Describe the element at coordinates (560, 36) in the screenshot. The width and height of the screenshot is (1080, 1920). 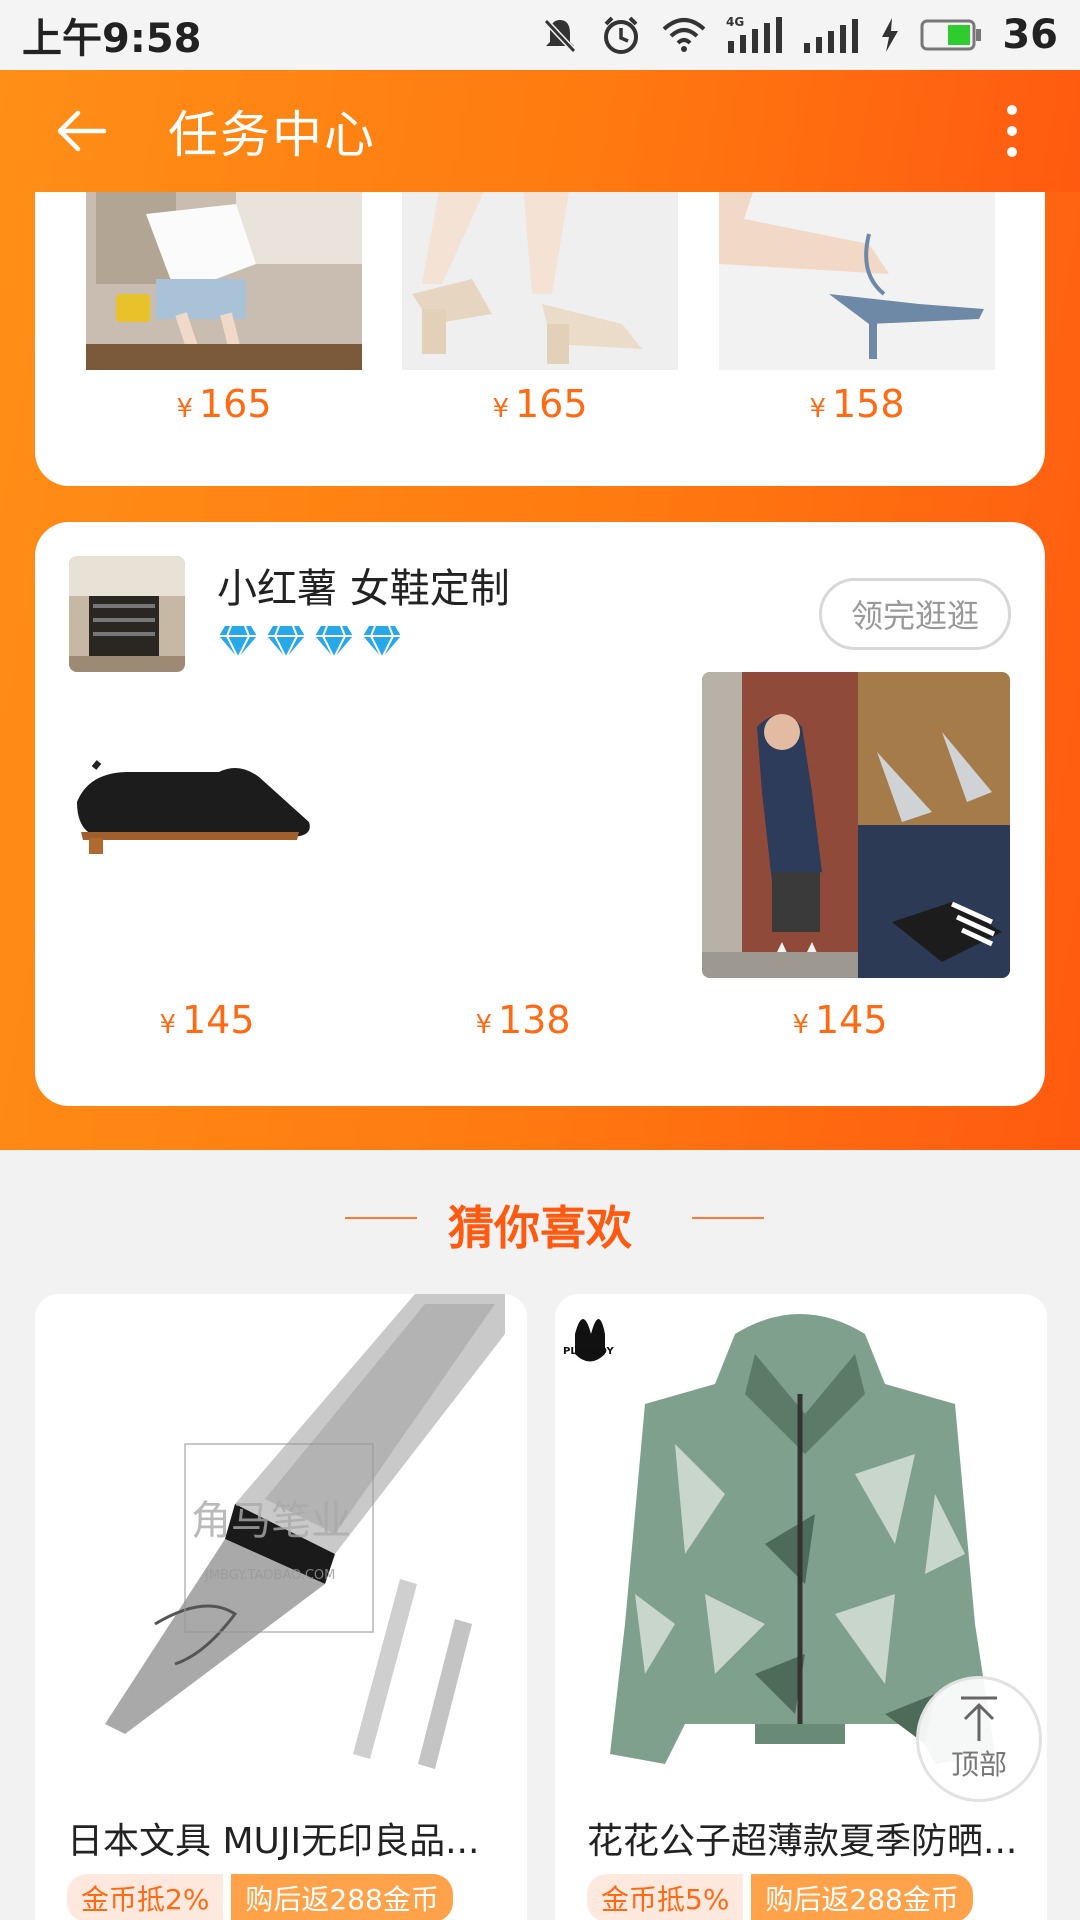
I see `mute-bell-icon` at that location.